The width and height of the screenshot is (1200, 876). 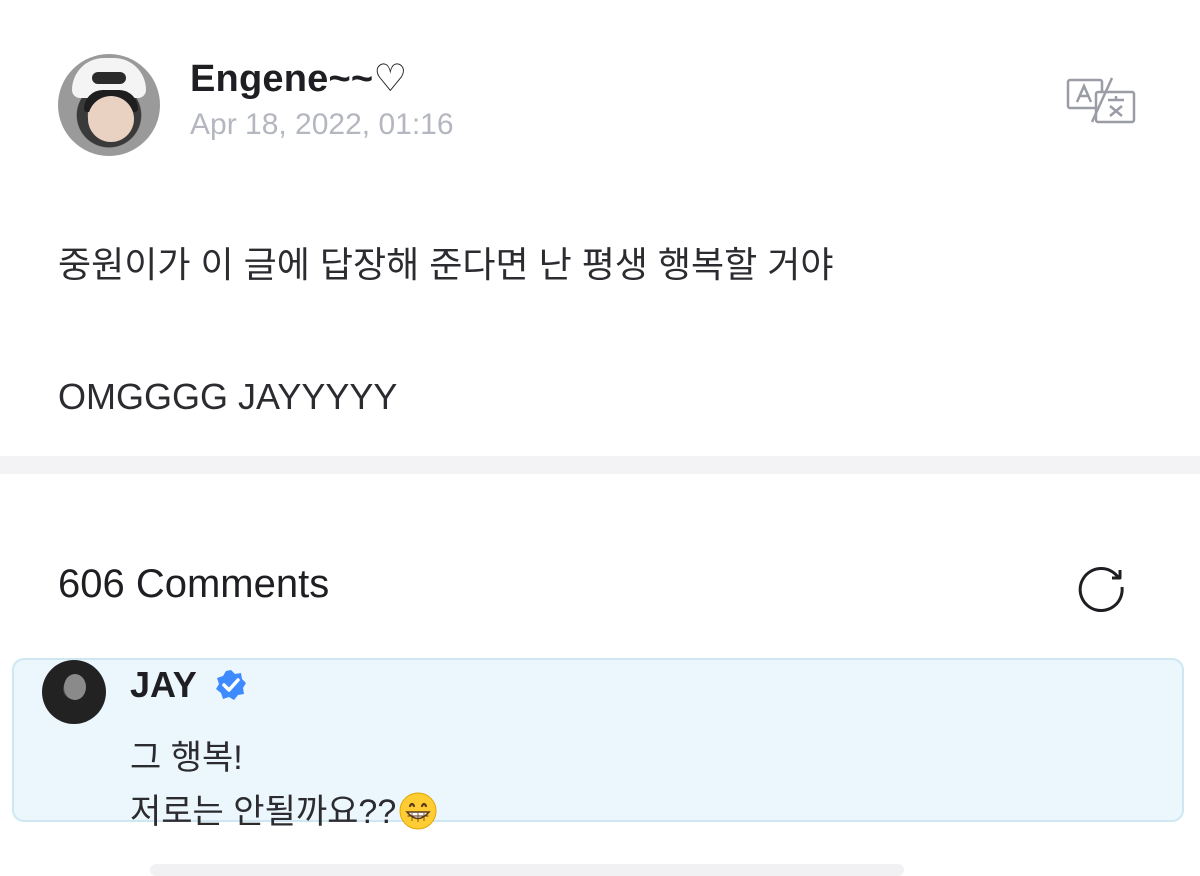 I want to click on comment-text-line: 그 행복!, so click(x=186, y=758).